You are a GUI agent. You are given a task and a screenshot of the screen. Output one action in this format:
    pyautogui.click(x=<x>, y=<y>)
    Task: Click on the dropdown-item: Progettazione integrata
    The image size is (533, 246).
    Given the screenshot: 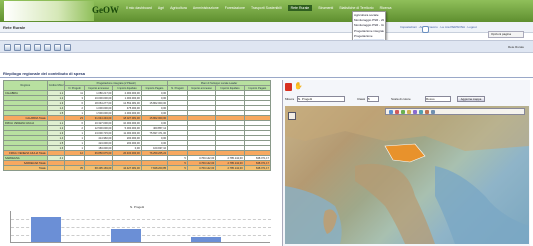 What is the action you would take?
    pyautogui.click(x=369, y=31)
    